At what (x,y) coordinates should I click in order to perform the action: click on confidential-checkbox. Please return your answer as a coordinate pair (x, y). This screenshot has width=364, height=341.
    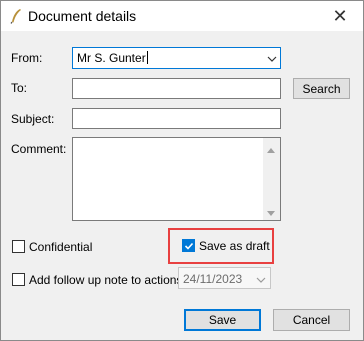
    Looking at the image, I should click on (18, 246).